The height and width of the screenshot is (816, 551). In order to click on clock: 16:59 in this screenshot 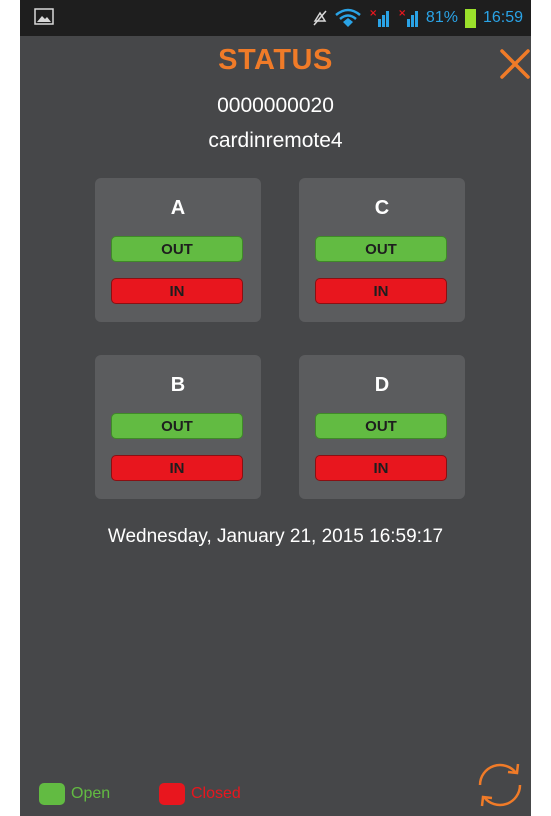, I will do `click(502, 17)`.